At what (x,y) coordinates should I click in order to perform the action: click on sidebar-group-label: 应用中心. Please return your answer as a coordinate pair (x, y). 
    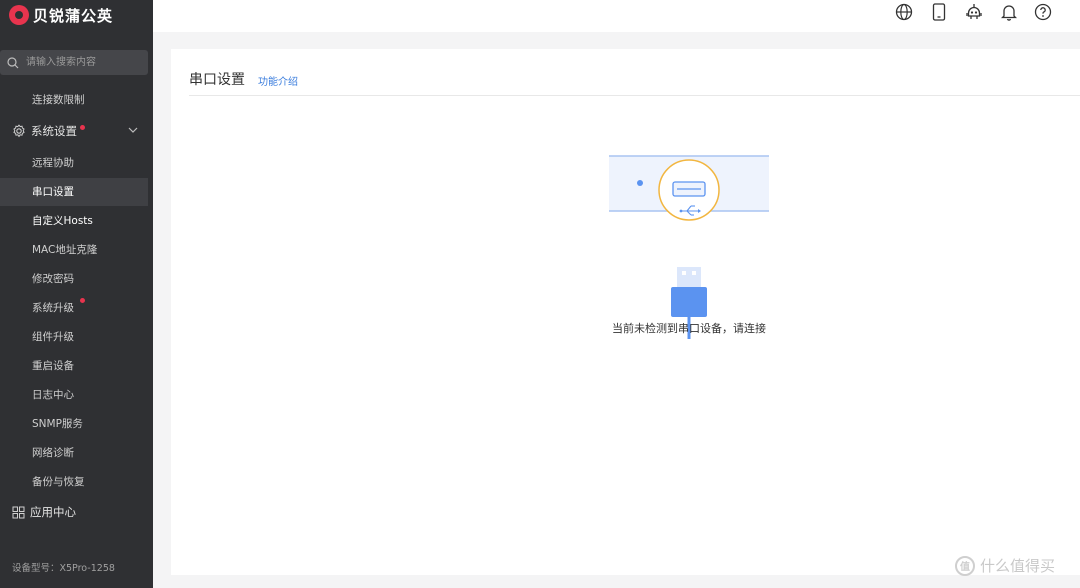
    Looking at the image, I should click on (53, 512).